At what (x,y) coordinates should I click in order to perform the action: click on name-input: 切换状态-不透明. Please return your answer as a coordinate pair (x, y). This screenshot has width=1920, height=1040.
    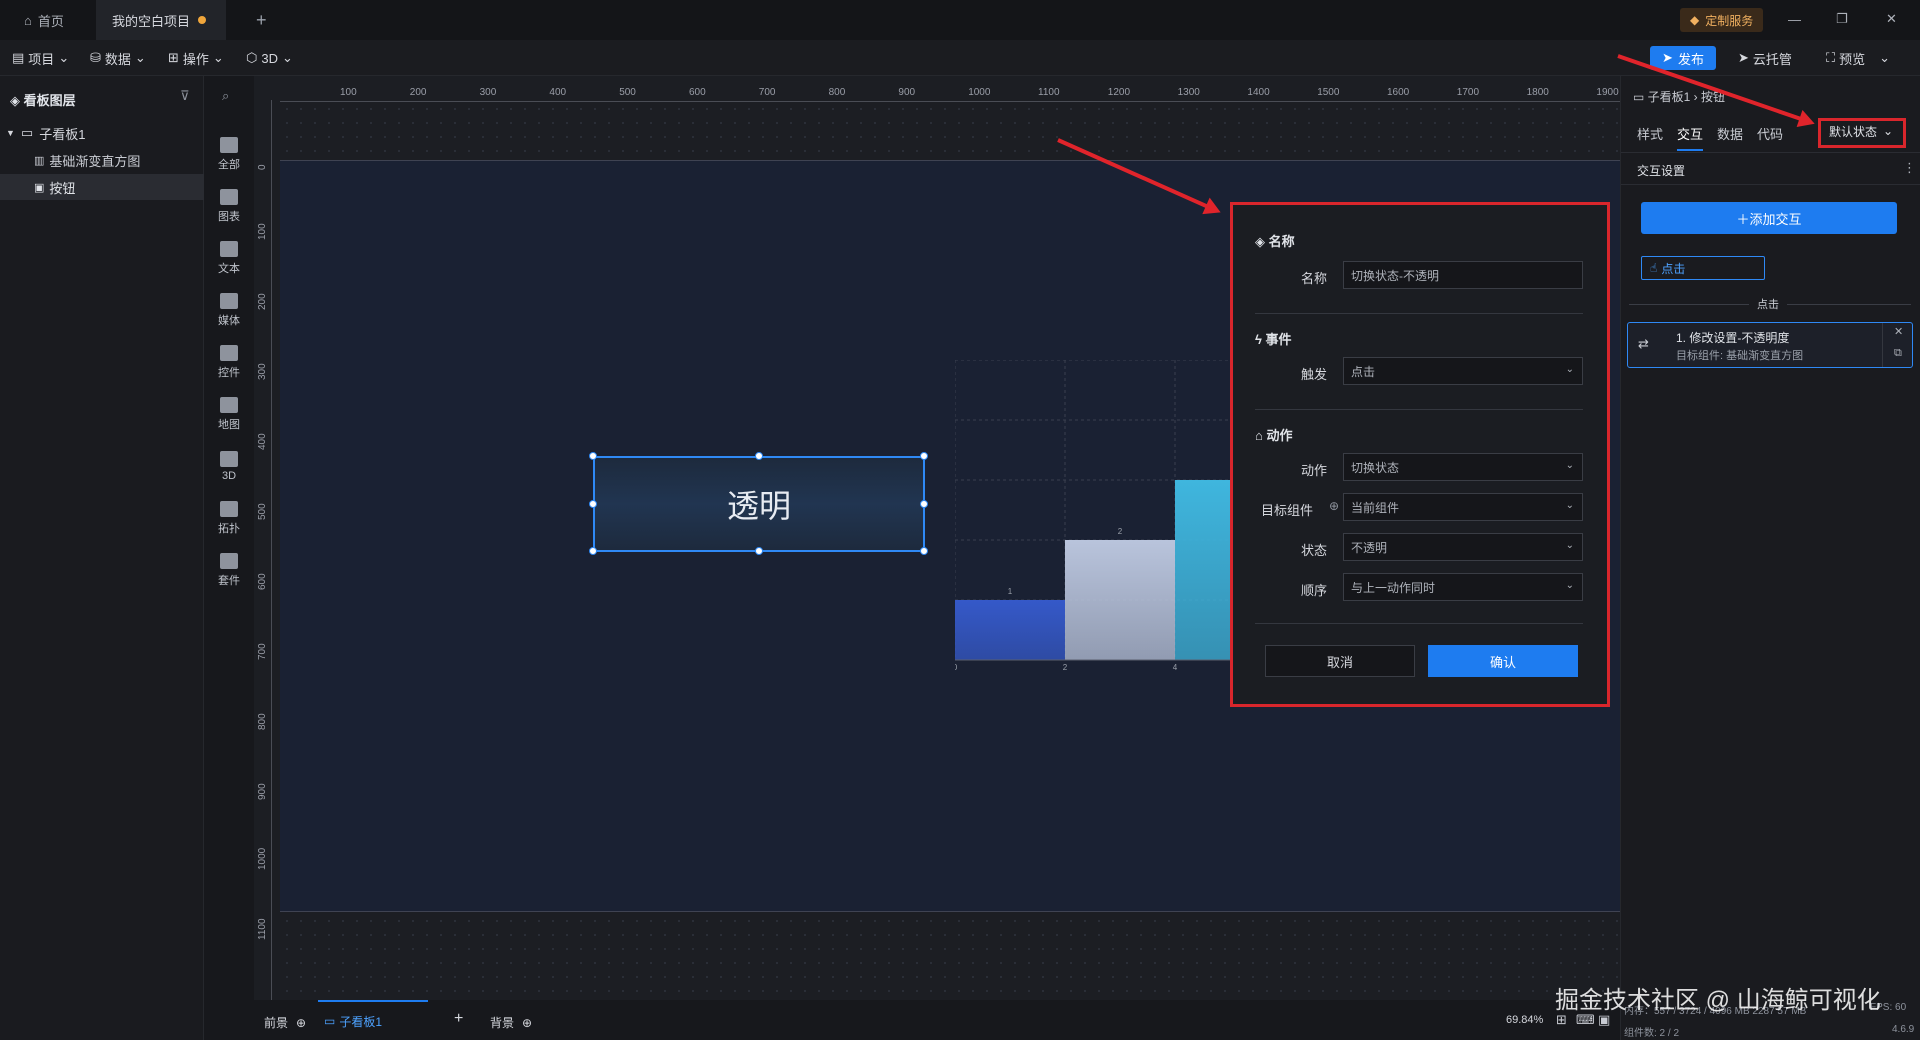
    Looking at the image, I should click on (1463, 275).